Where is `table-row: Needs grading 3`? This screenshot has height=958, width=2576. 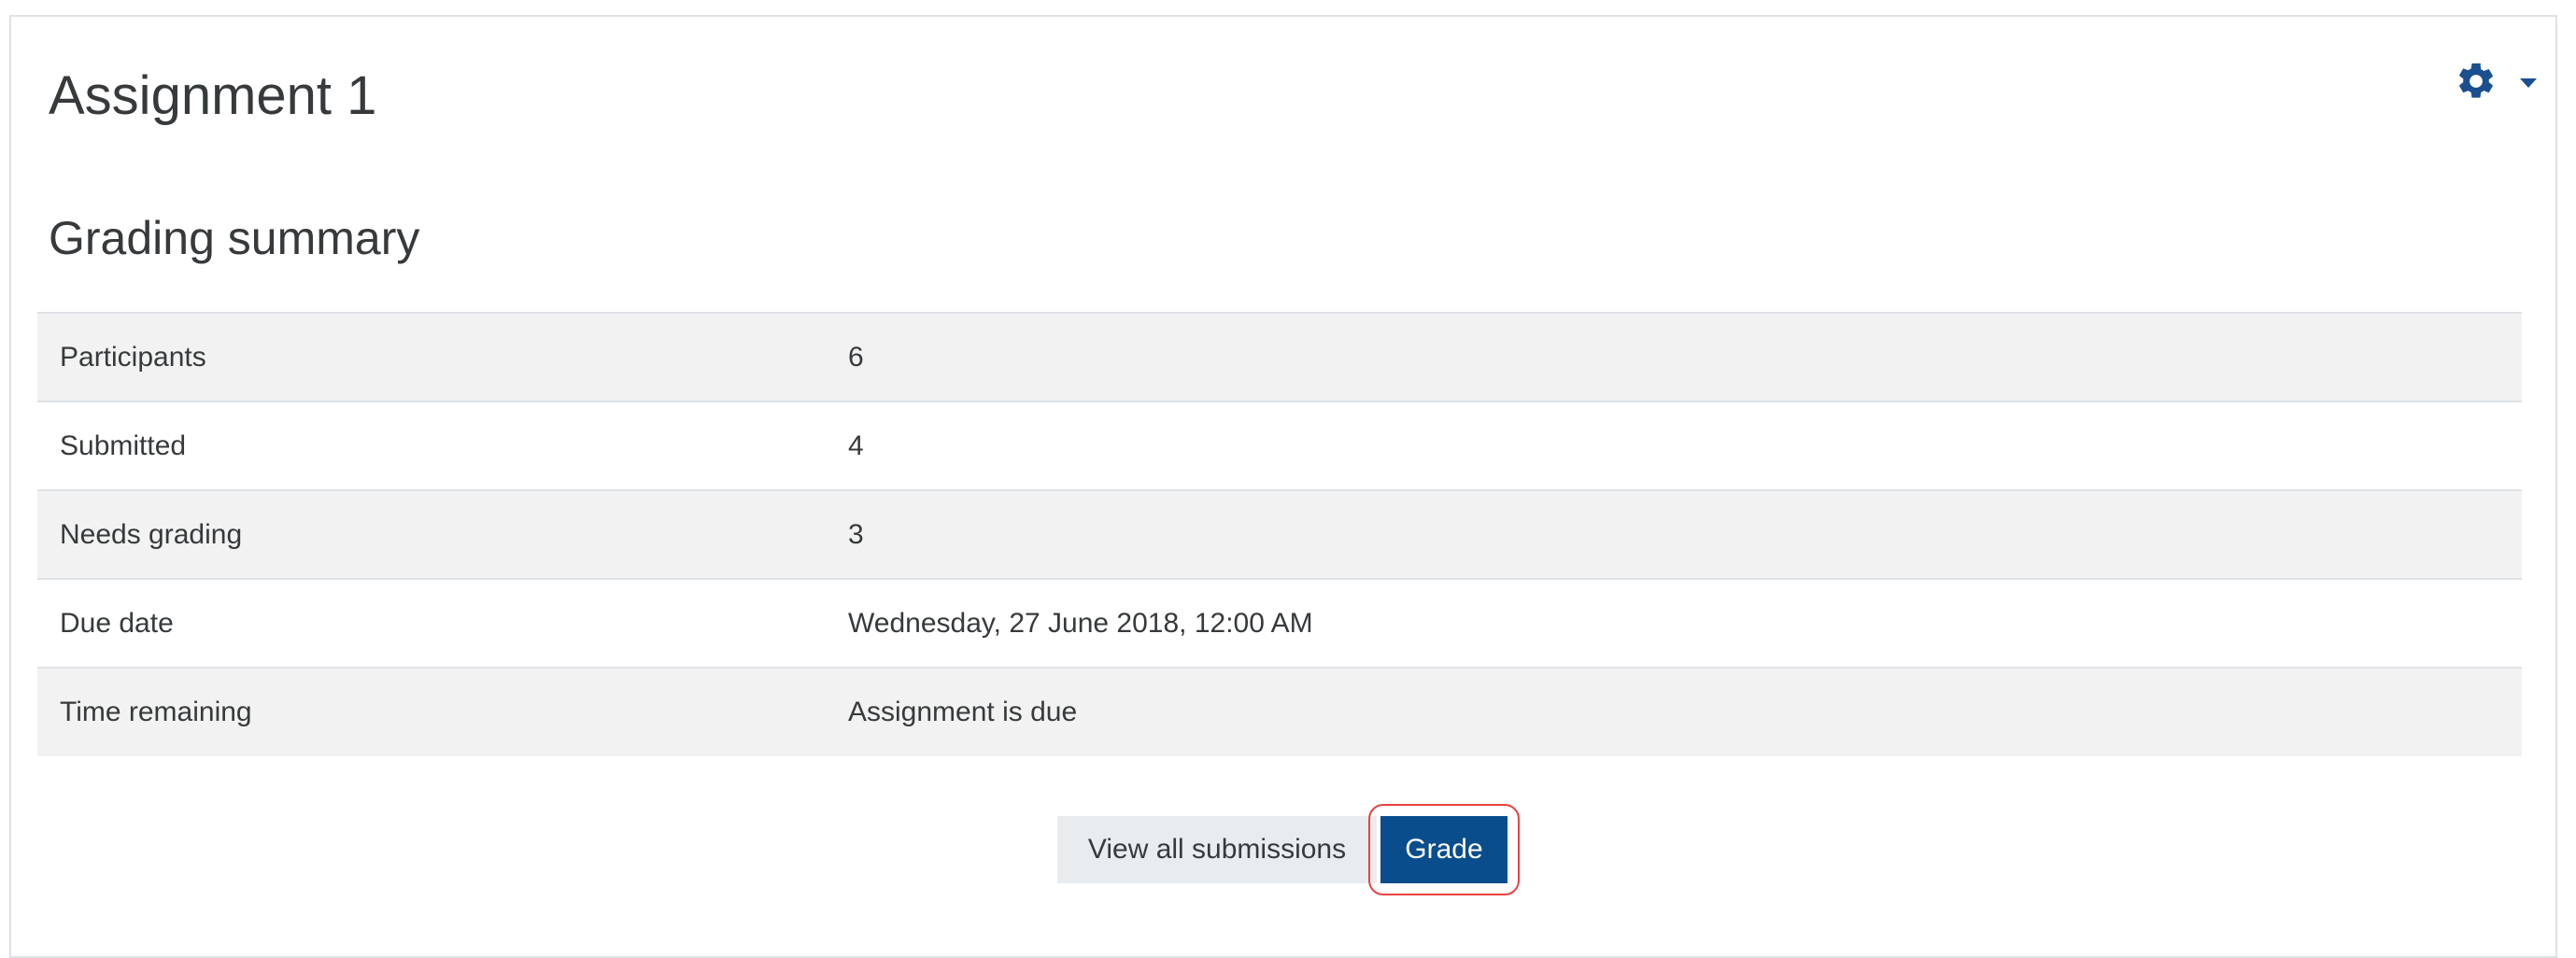 table-row: Needs grading 3 is located at coordinates (1279, 534).